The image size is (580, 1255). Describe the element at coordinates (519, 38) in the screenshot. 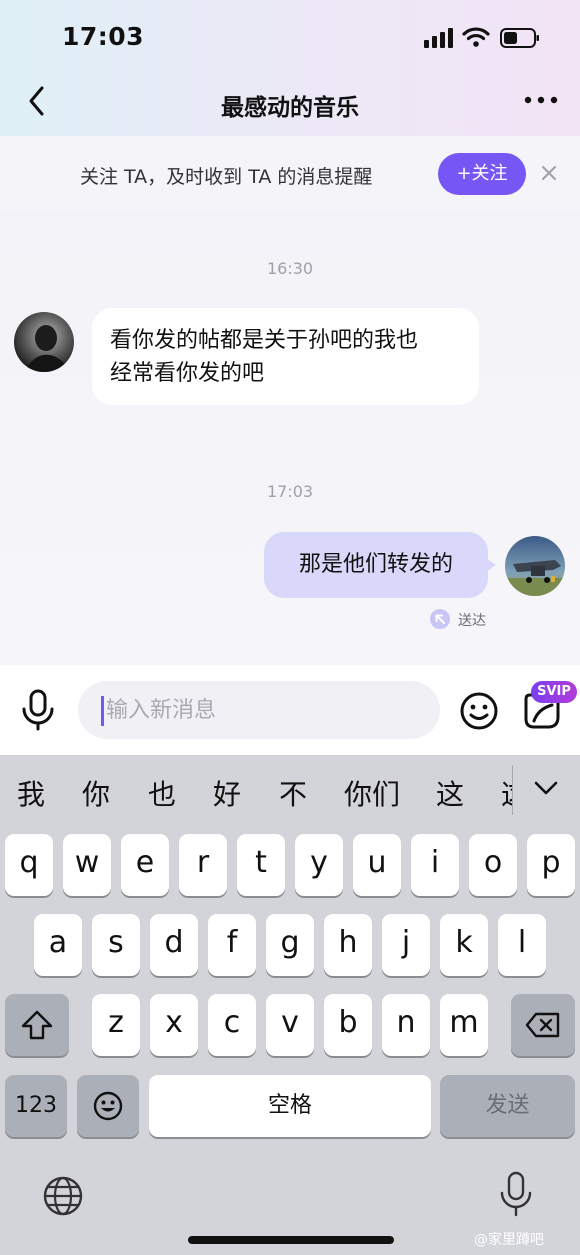

I see `battery-icon` at that location.